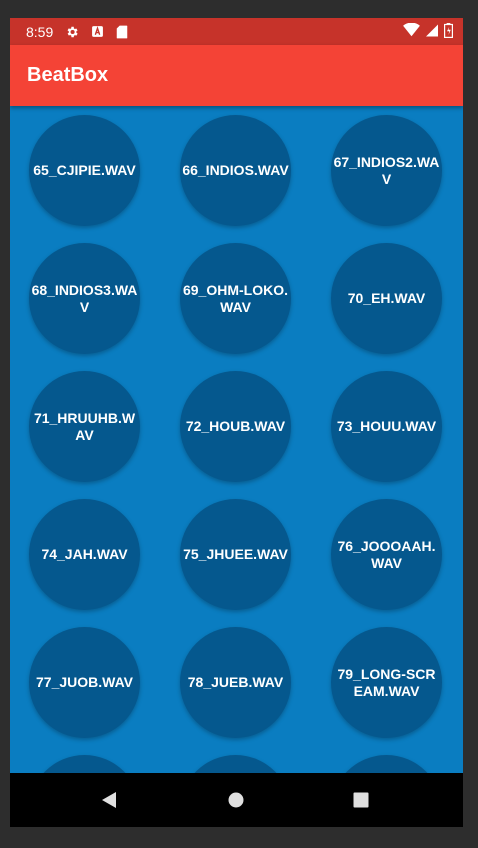 The width and height of the screenshot is (478, 848). What do you see at coordinates (122, 32) in the screenshot?
I see `sd-card-icon` at bounding box center [122, 32].